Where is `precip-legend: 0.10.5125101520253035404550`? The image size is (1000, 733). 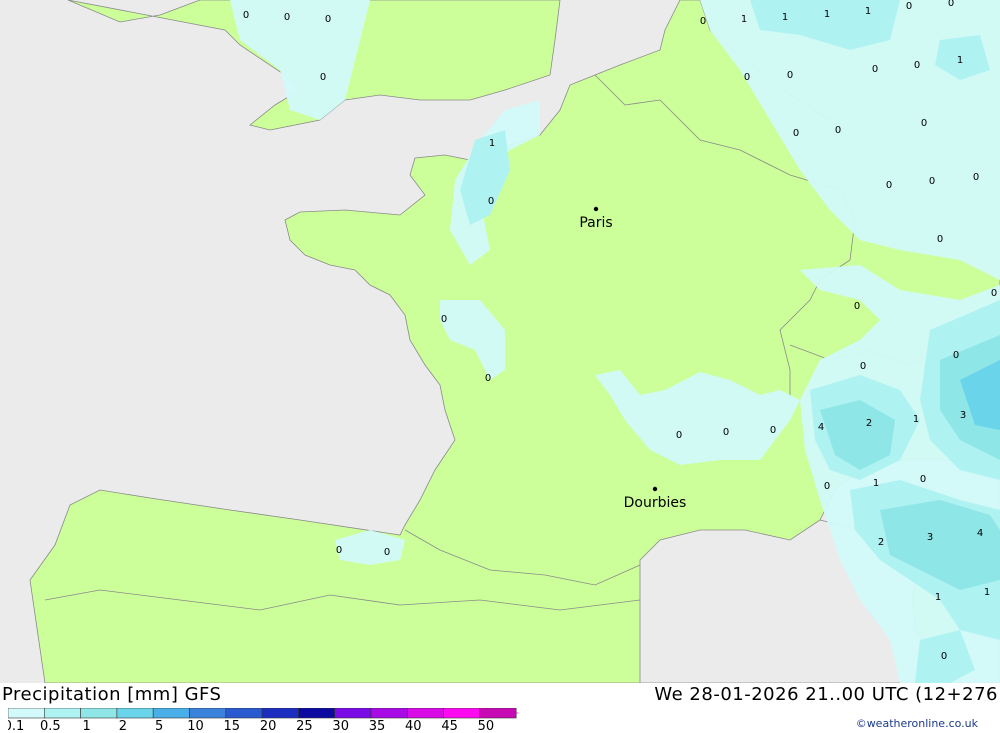 precip-legend: 0.10.5125101520253035404550 is located at coordinates (264, 720).